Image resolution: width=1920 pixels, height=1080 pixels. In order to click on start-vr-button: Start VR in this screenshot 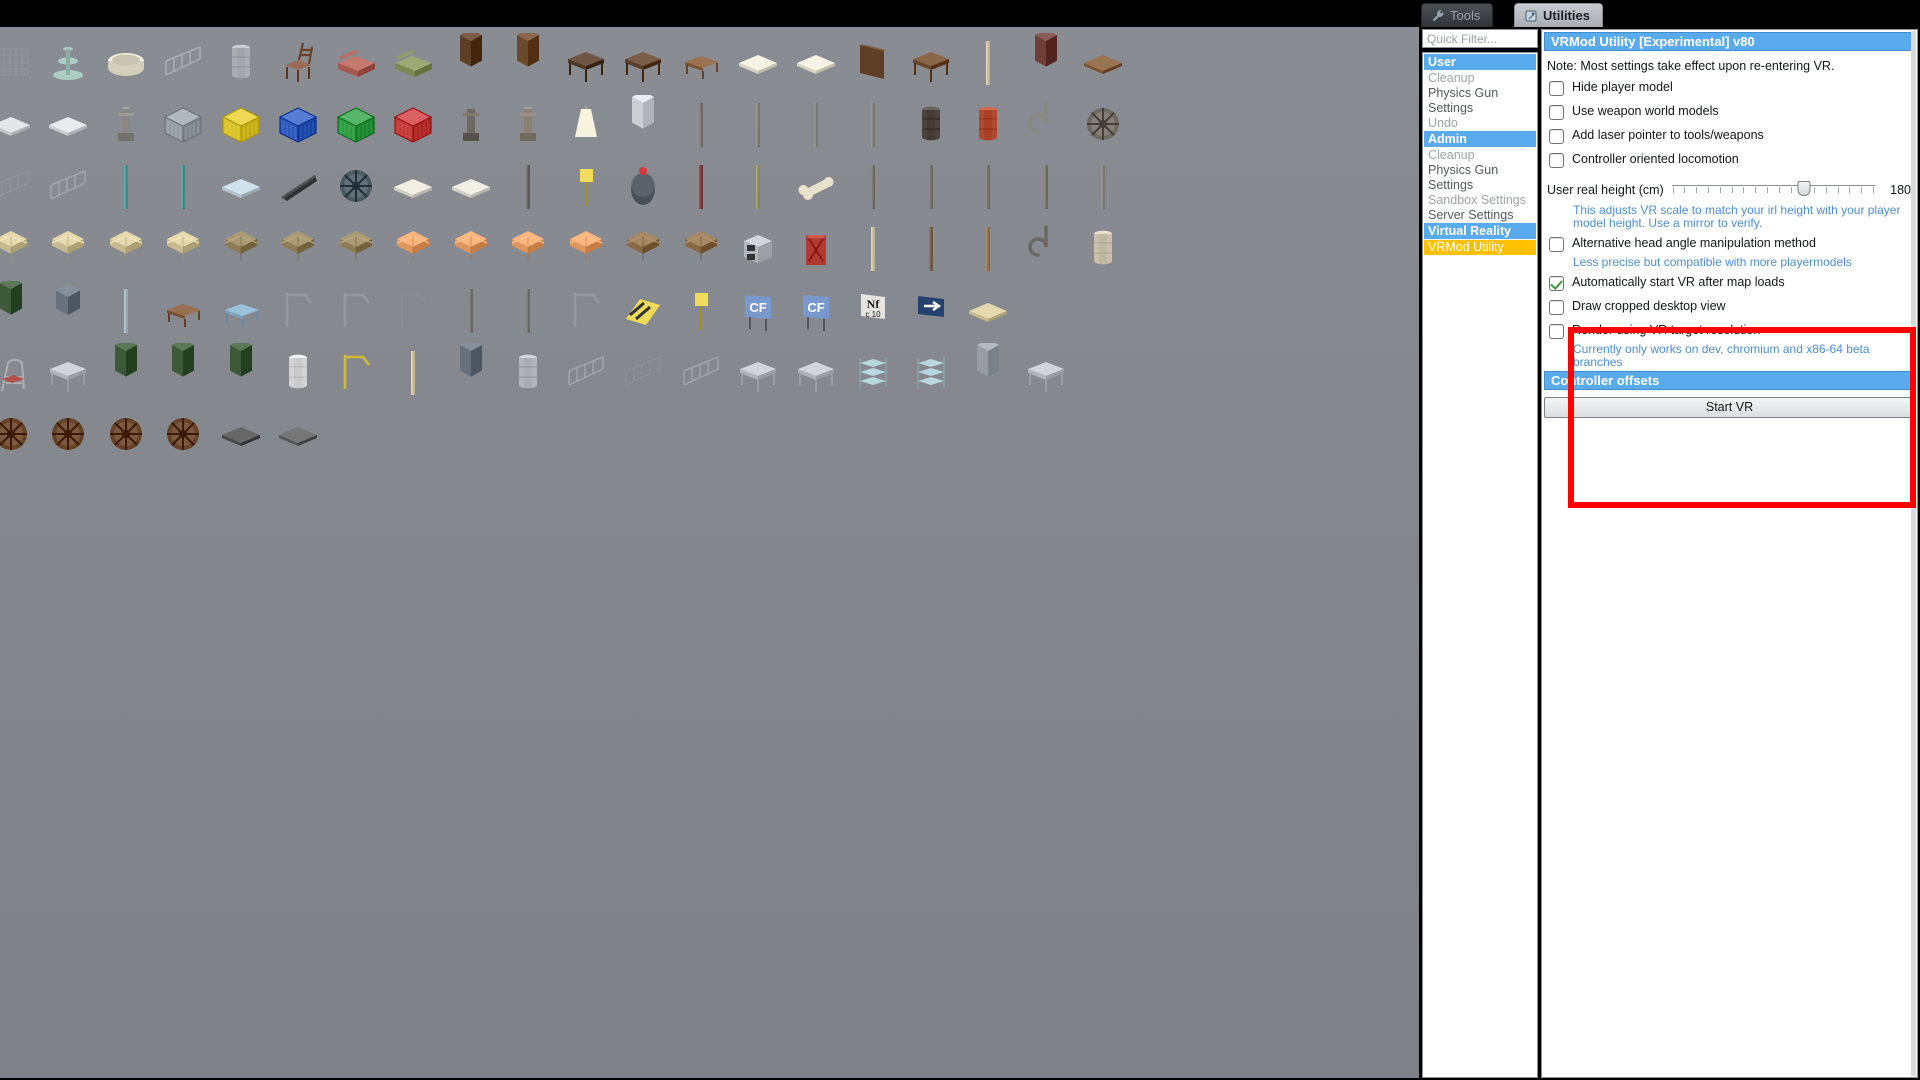, I will do `click(1729, 407)`.